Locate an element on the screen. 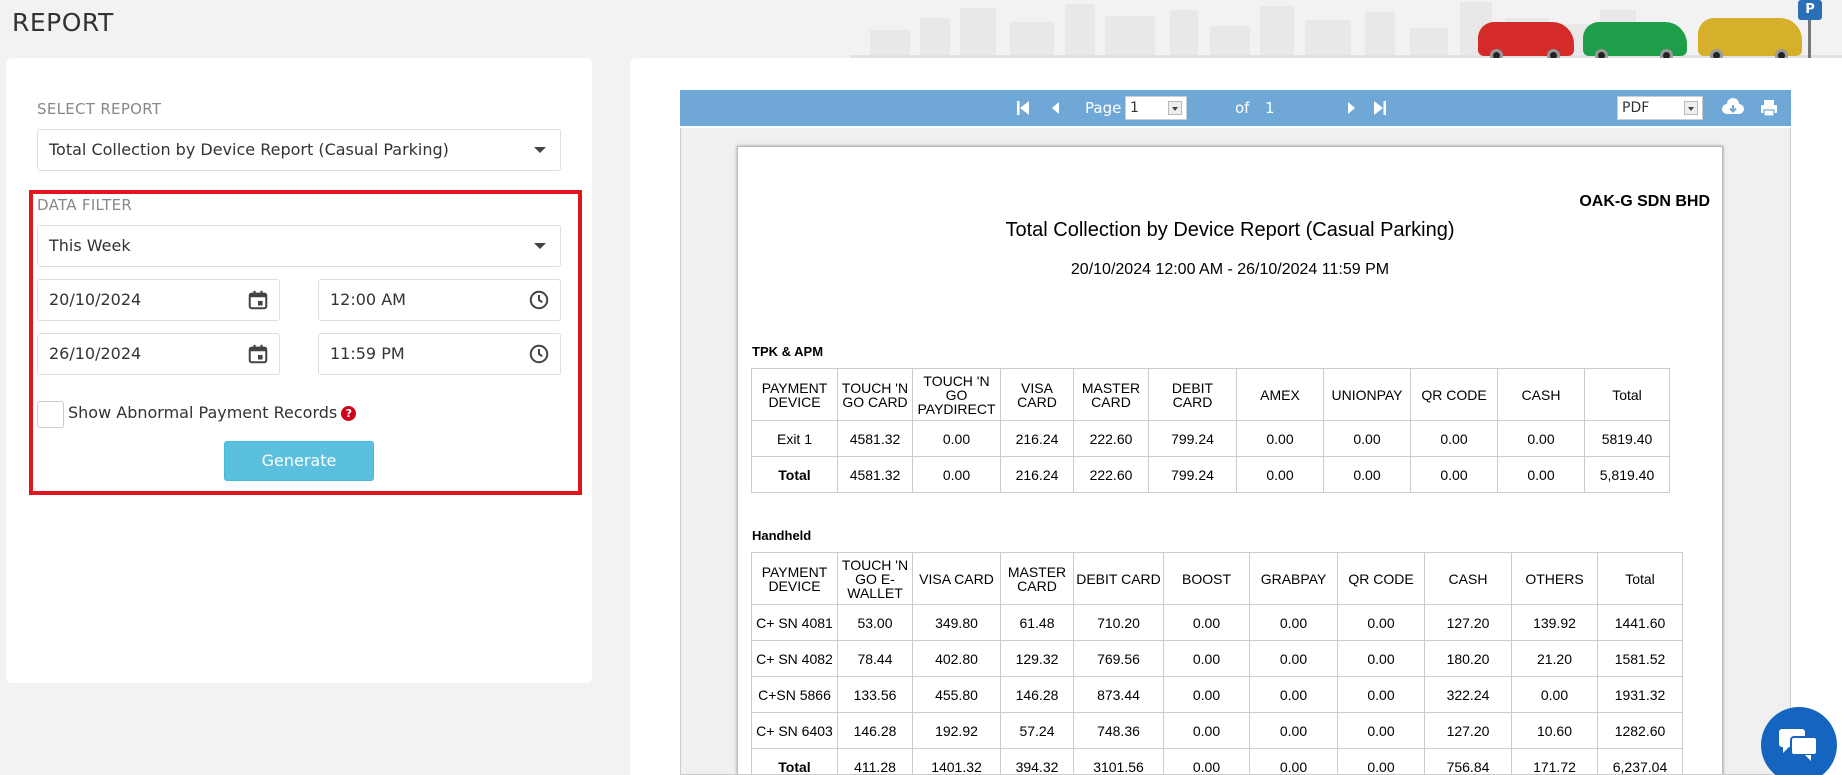 This screenshot has height=775, width=1842. table-cell: 322.24 is located at coordinates (1468, 694).